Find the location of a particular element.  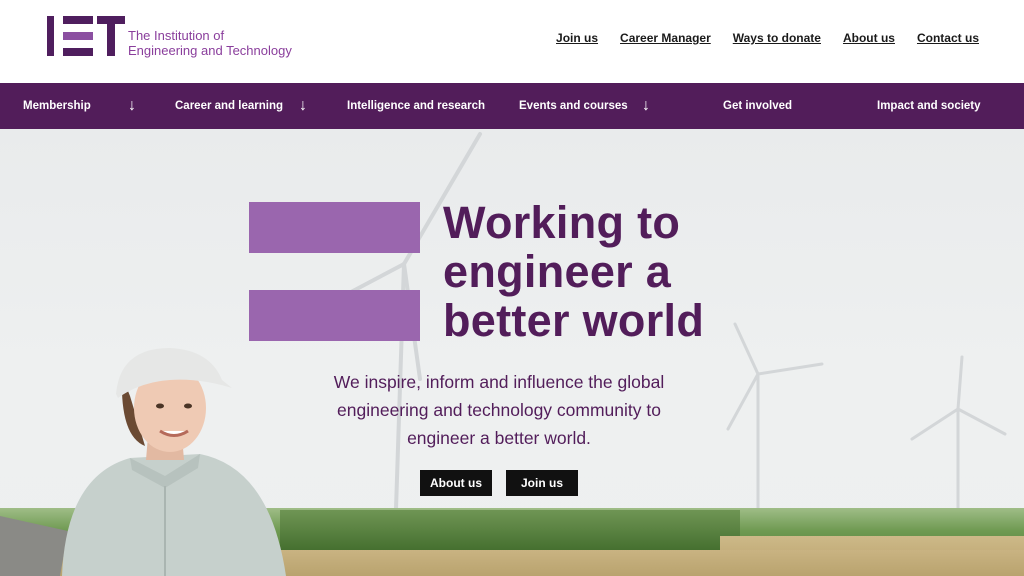

nav-item-events-and-courses: Events and courses is located at coordinates (573, 106).